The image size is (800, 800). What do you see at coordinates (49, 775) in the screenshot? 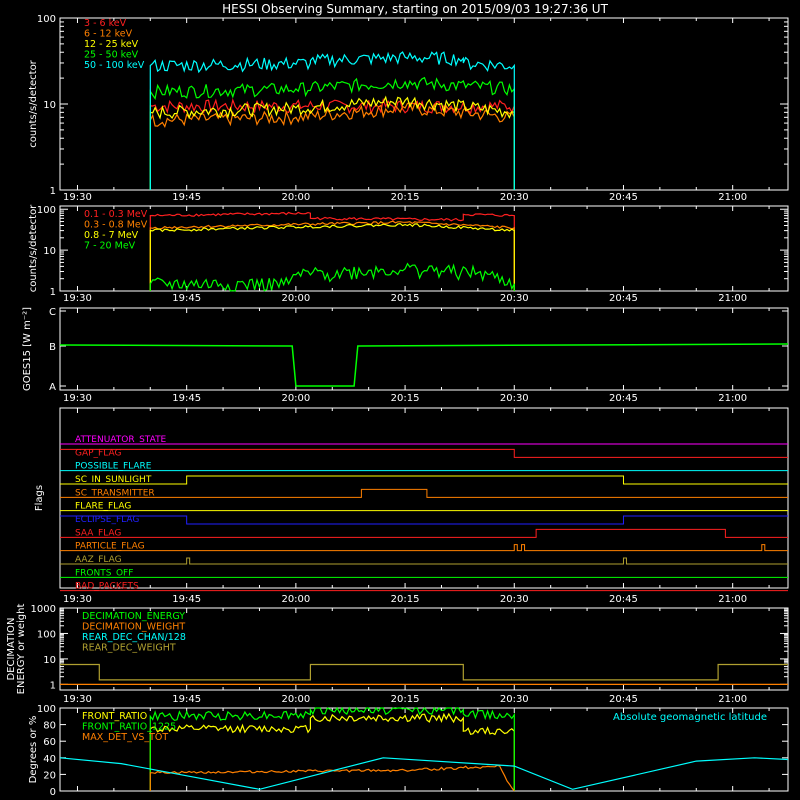
I see `y-tick-label: 20` at bounding box center [49, 775].